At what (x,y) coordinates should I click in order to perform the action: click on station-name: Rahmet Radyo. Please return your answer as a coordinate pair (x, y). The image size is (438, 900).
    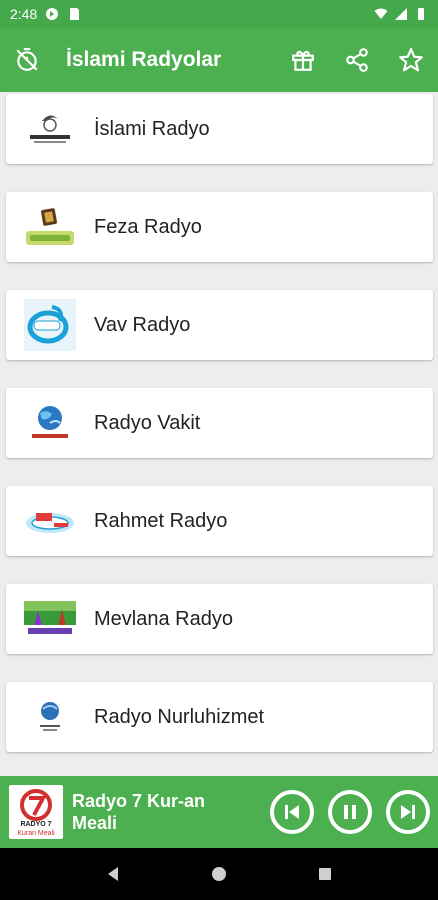
    Looking at the image, I should click on (161, 520).